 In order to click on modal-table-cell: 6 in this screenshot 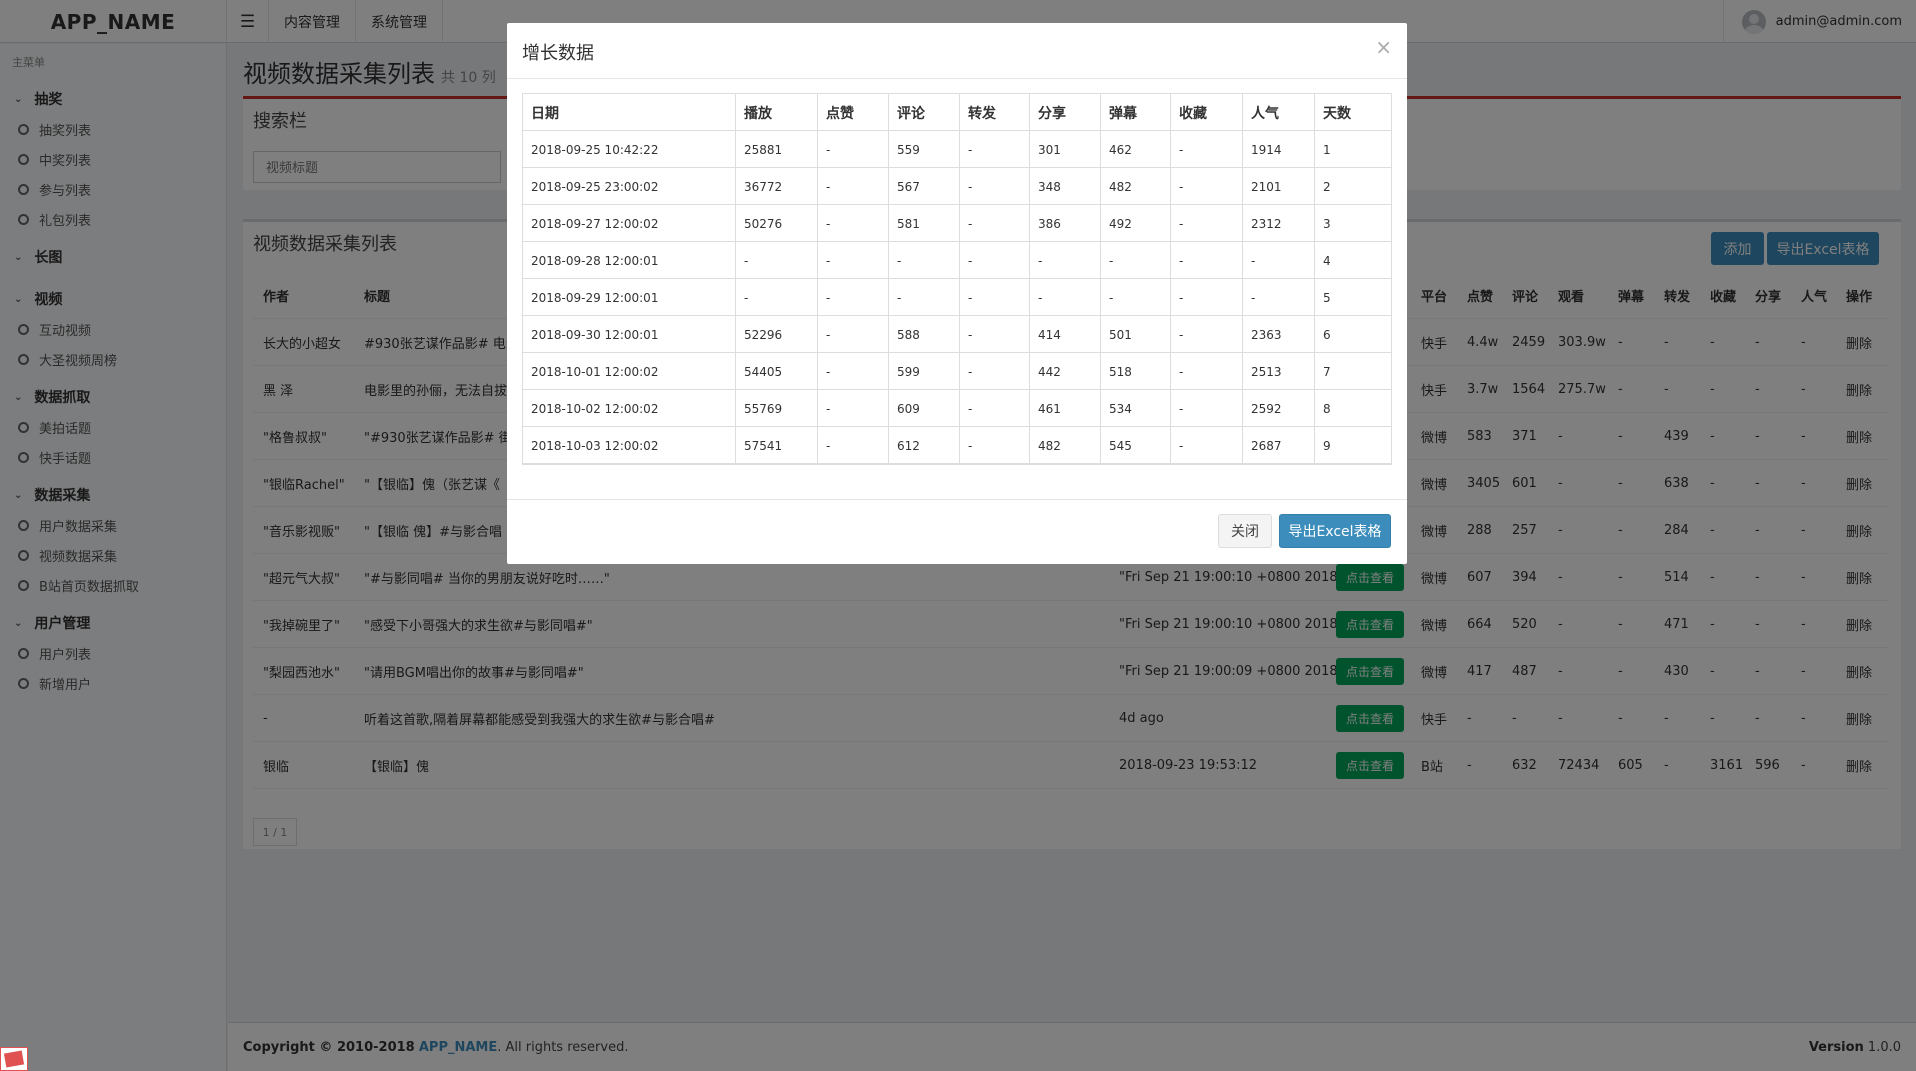, I will do `click(1327, 334)`.